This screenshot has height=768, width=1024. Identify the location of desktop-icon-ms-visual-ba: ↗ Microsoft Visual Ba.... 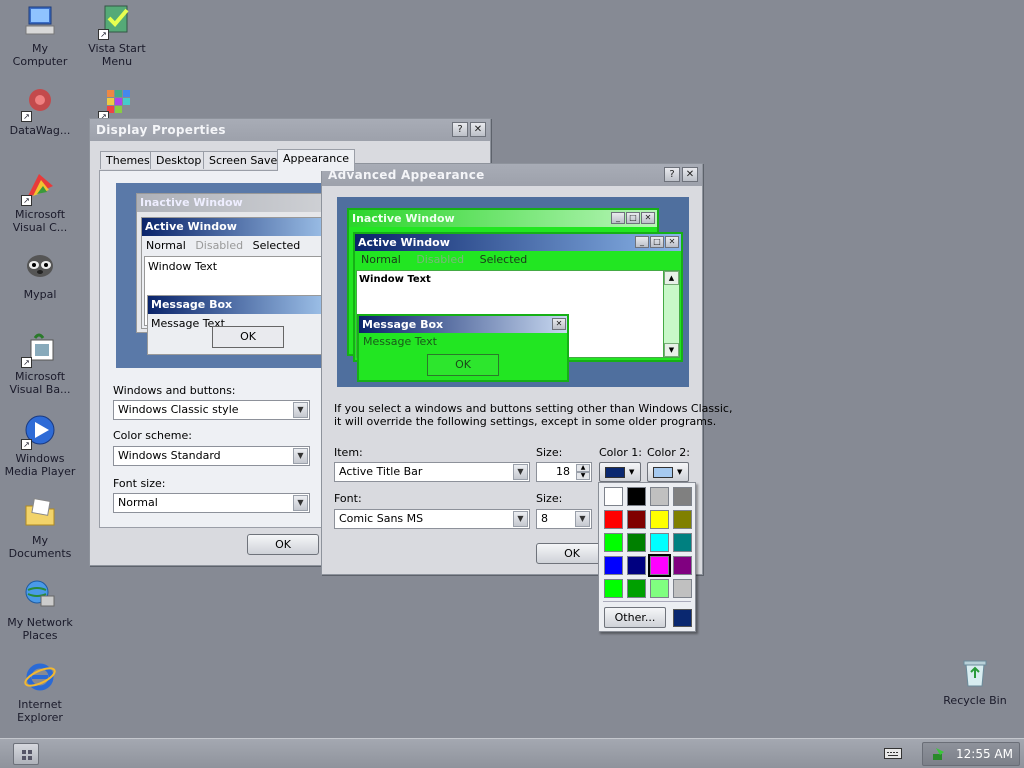
(40, 364).